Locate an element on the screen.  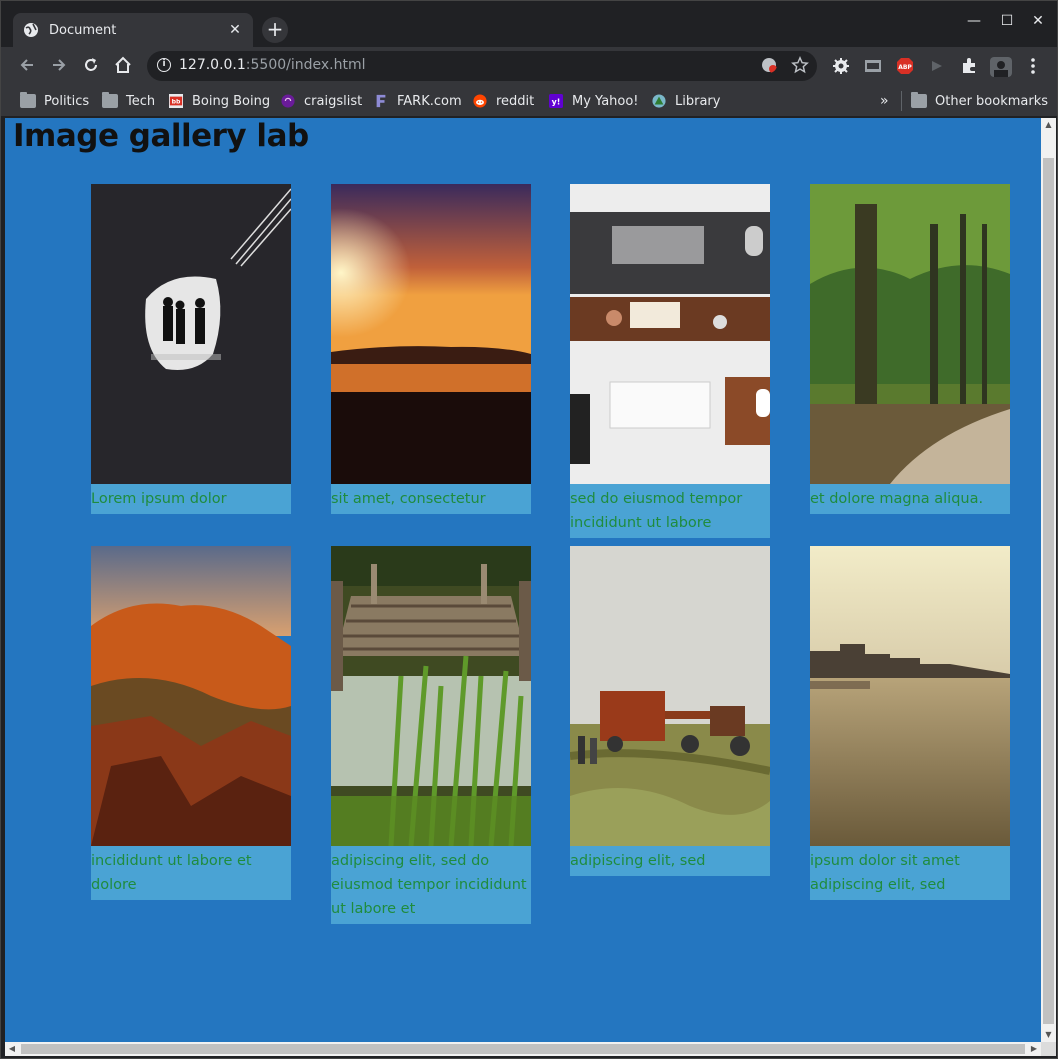
bookmark-label: FARK.com is located at coordinates (429, 101).